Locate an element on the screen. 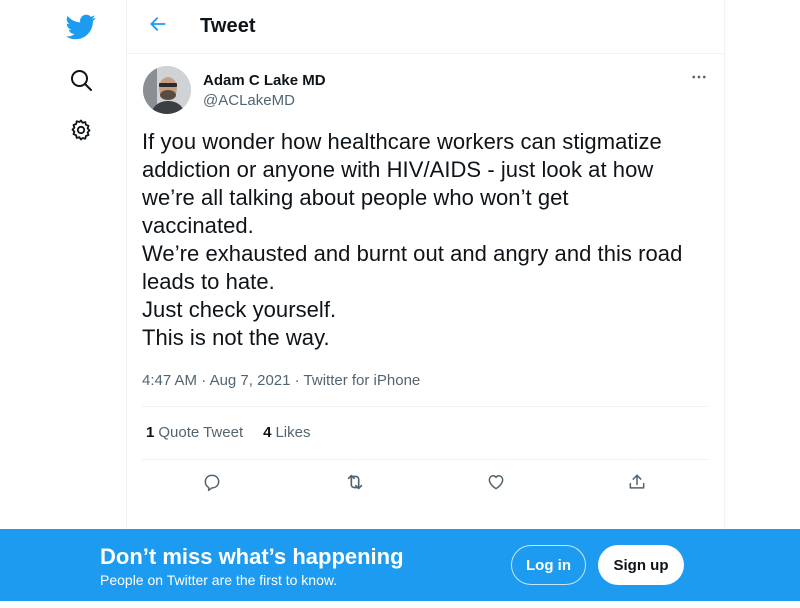 The image size is (800, 608). retweet-button is located at coordinates (355, 484).